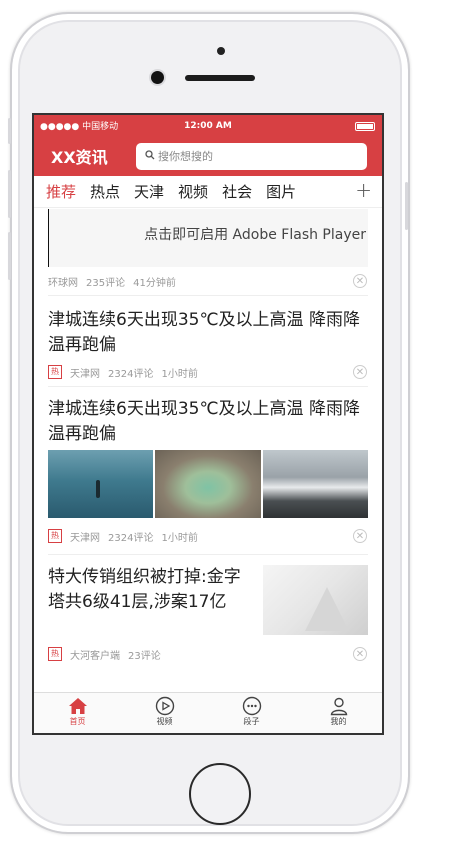 The image size is (457, 842). Describe the element at coordinates (9, 256) in the screenshot. I see `volume-down-button` at that location.